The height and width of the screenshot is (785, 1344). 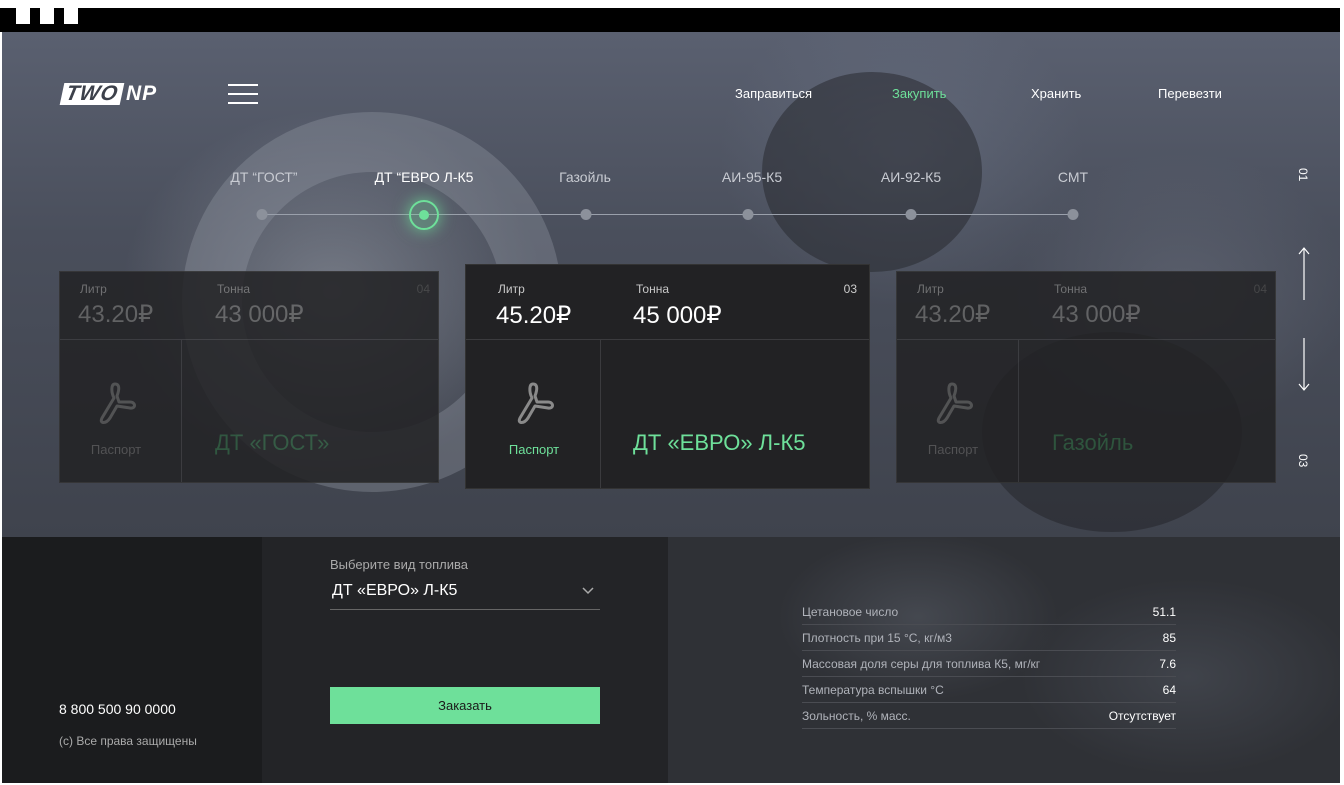 I want to click on card-number: 03, so click(x=850, y=289).